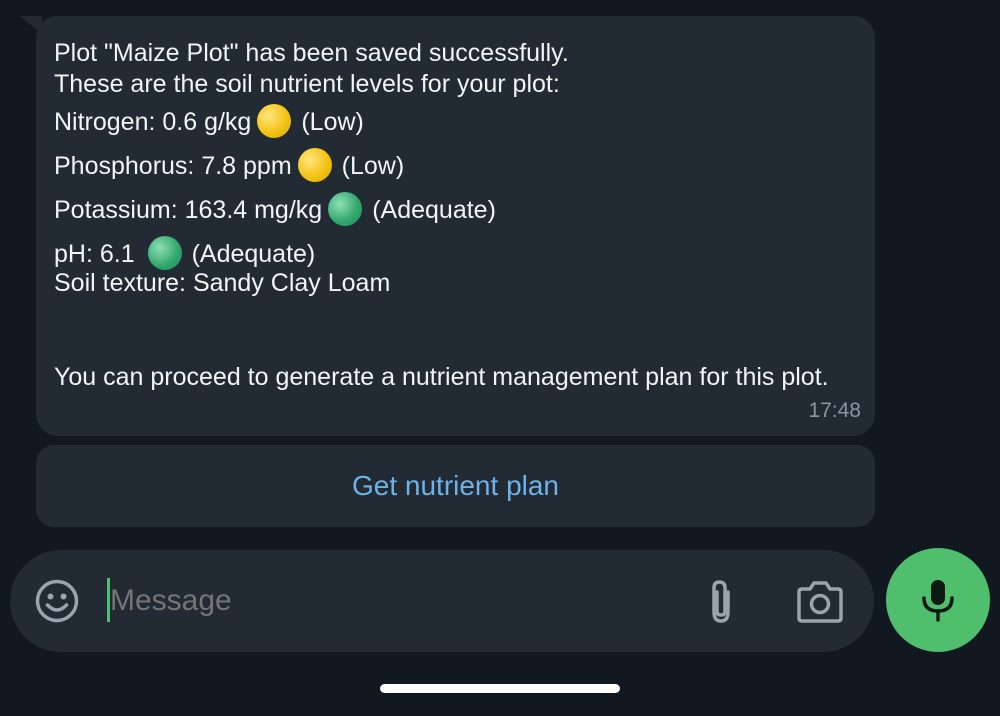 The image size is (1000, 716). I want to click on camera-icon, so click(820, 602).